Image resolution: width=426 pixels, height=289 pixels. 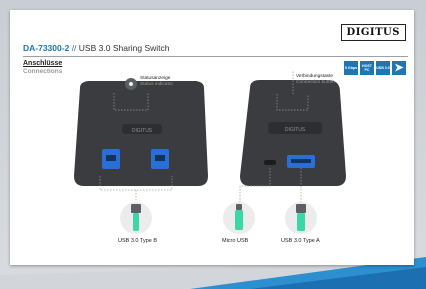 I want to click on usb-a-caption: USB 3.0 Type A, so click(x=300, y=241).